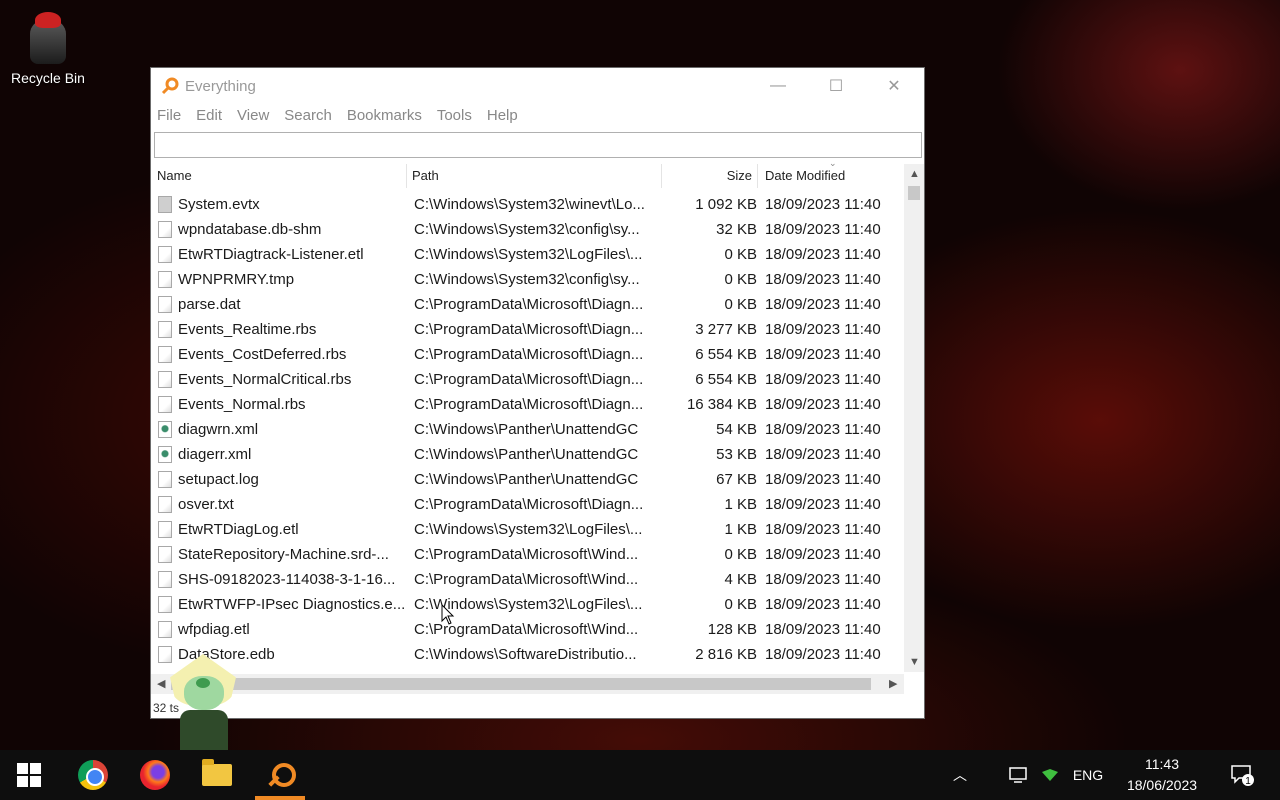  Describe the element at coordinates (217, 775) in the screenshot. I see `taskbar-file-explorer` at that location.